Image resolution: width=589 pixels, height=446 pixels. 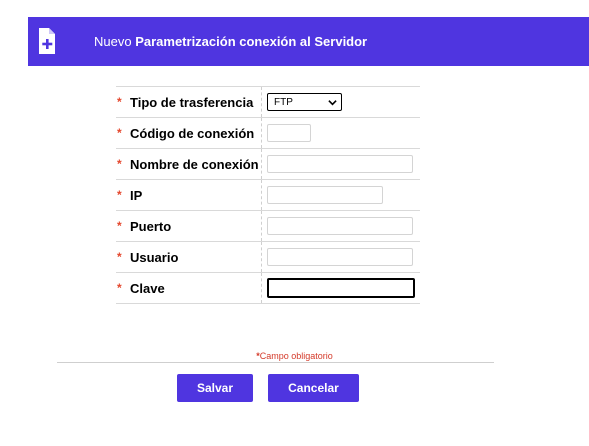 What do you see at coordinates (340, 226) in the screenshot?
I see `port-input` at bounding box center [340, 226].